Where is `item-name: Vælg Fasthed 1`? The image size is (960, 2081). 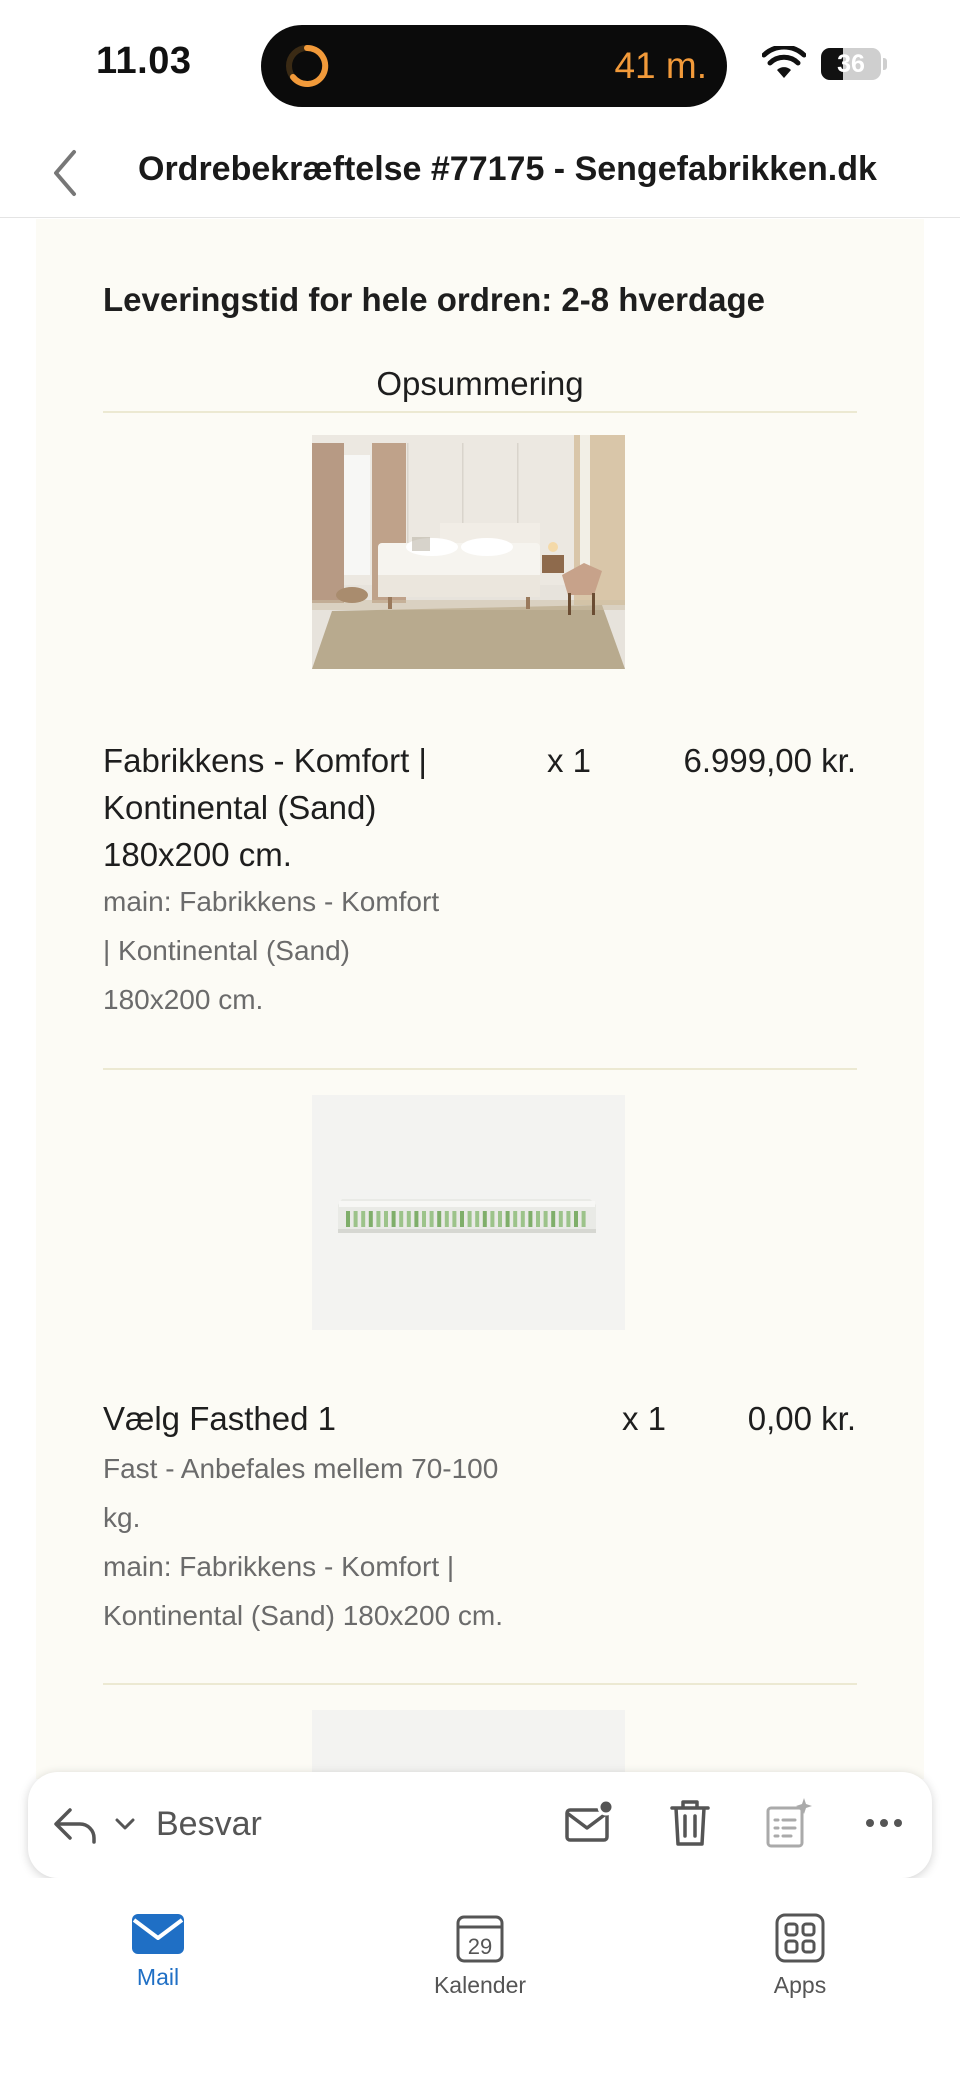
item-name: Vælg Fasthed 1 is located at coordinates (303, 1418).